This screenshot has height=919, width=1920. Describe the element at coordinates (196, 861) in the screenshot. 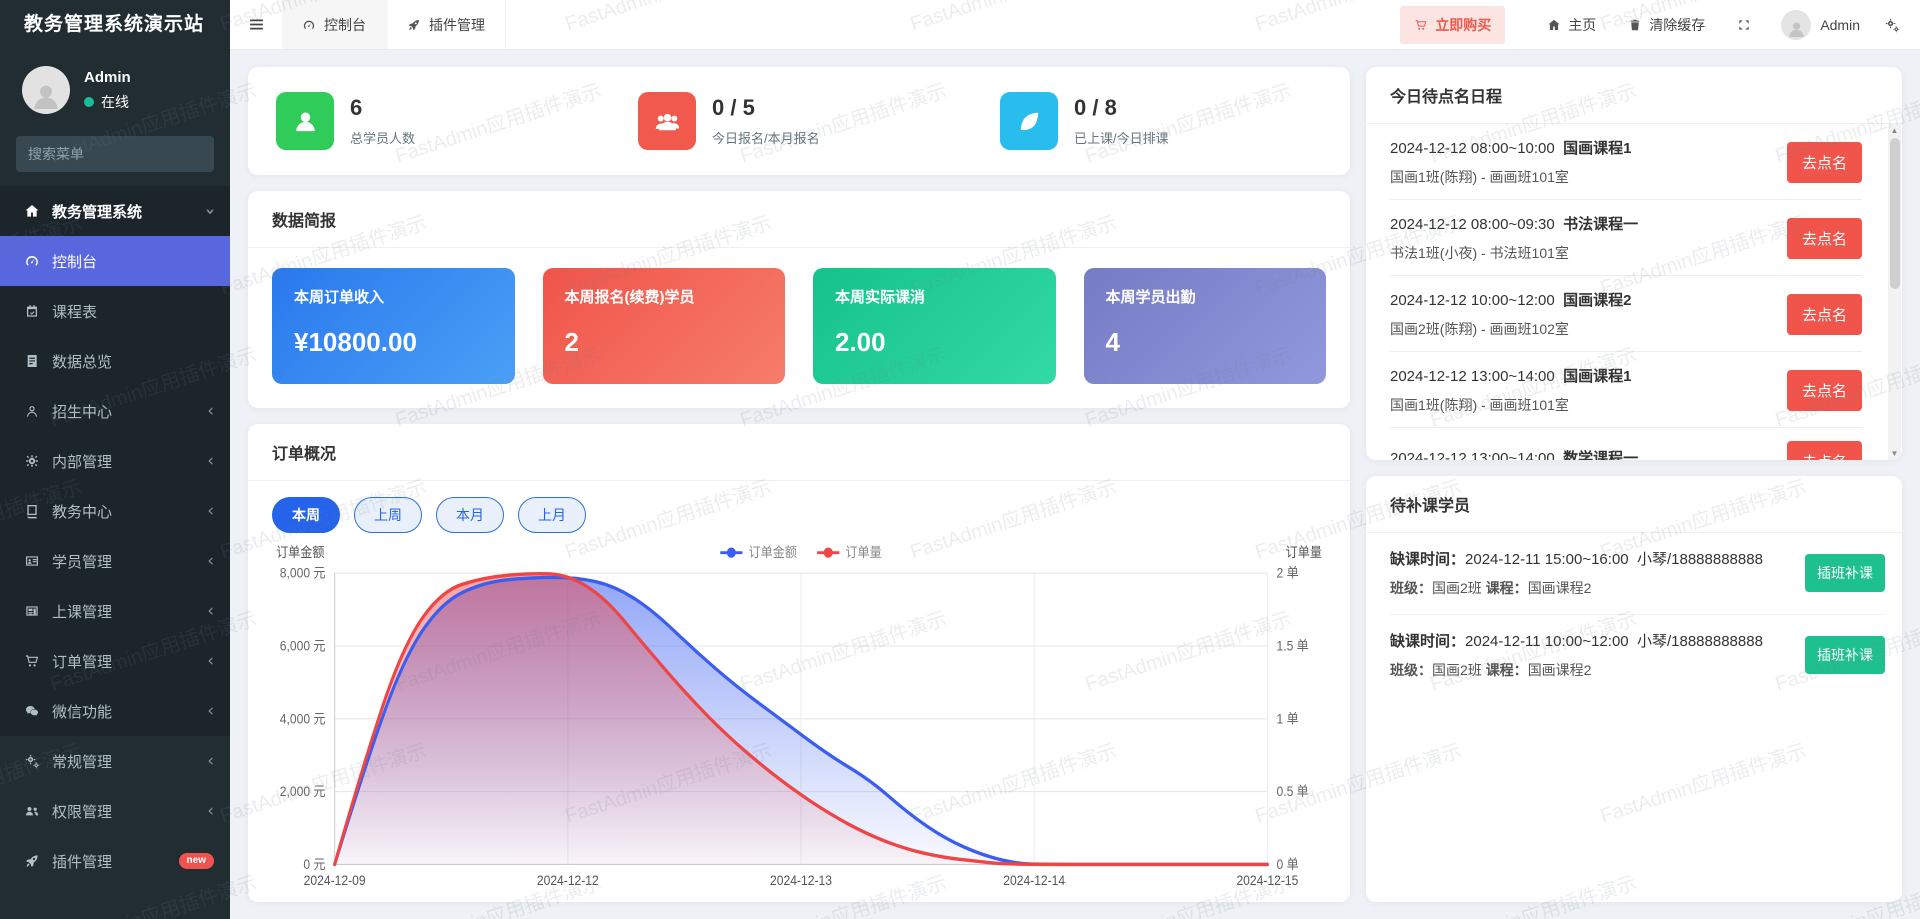

I see `new-badge: new` at that location.